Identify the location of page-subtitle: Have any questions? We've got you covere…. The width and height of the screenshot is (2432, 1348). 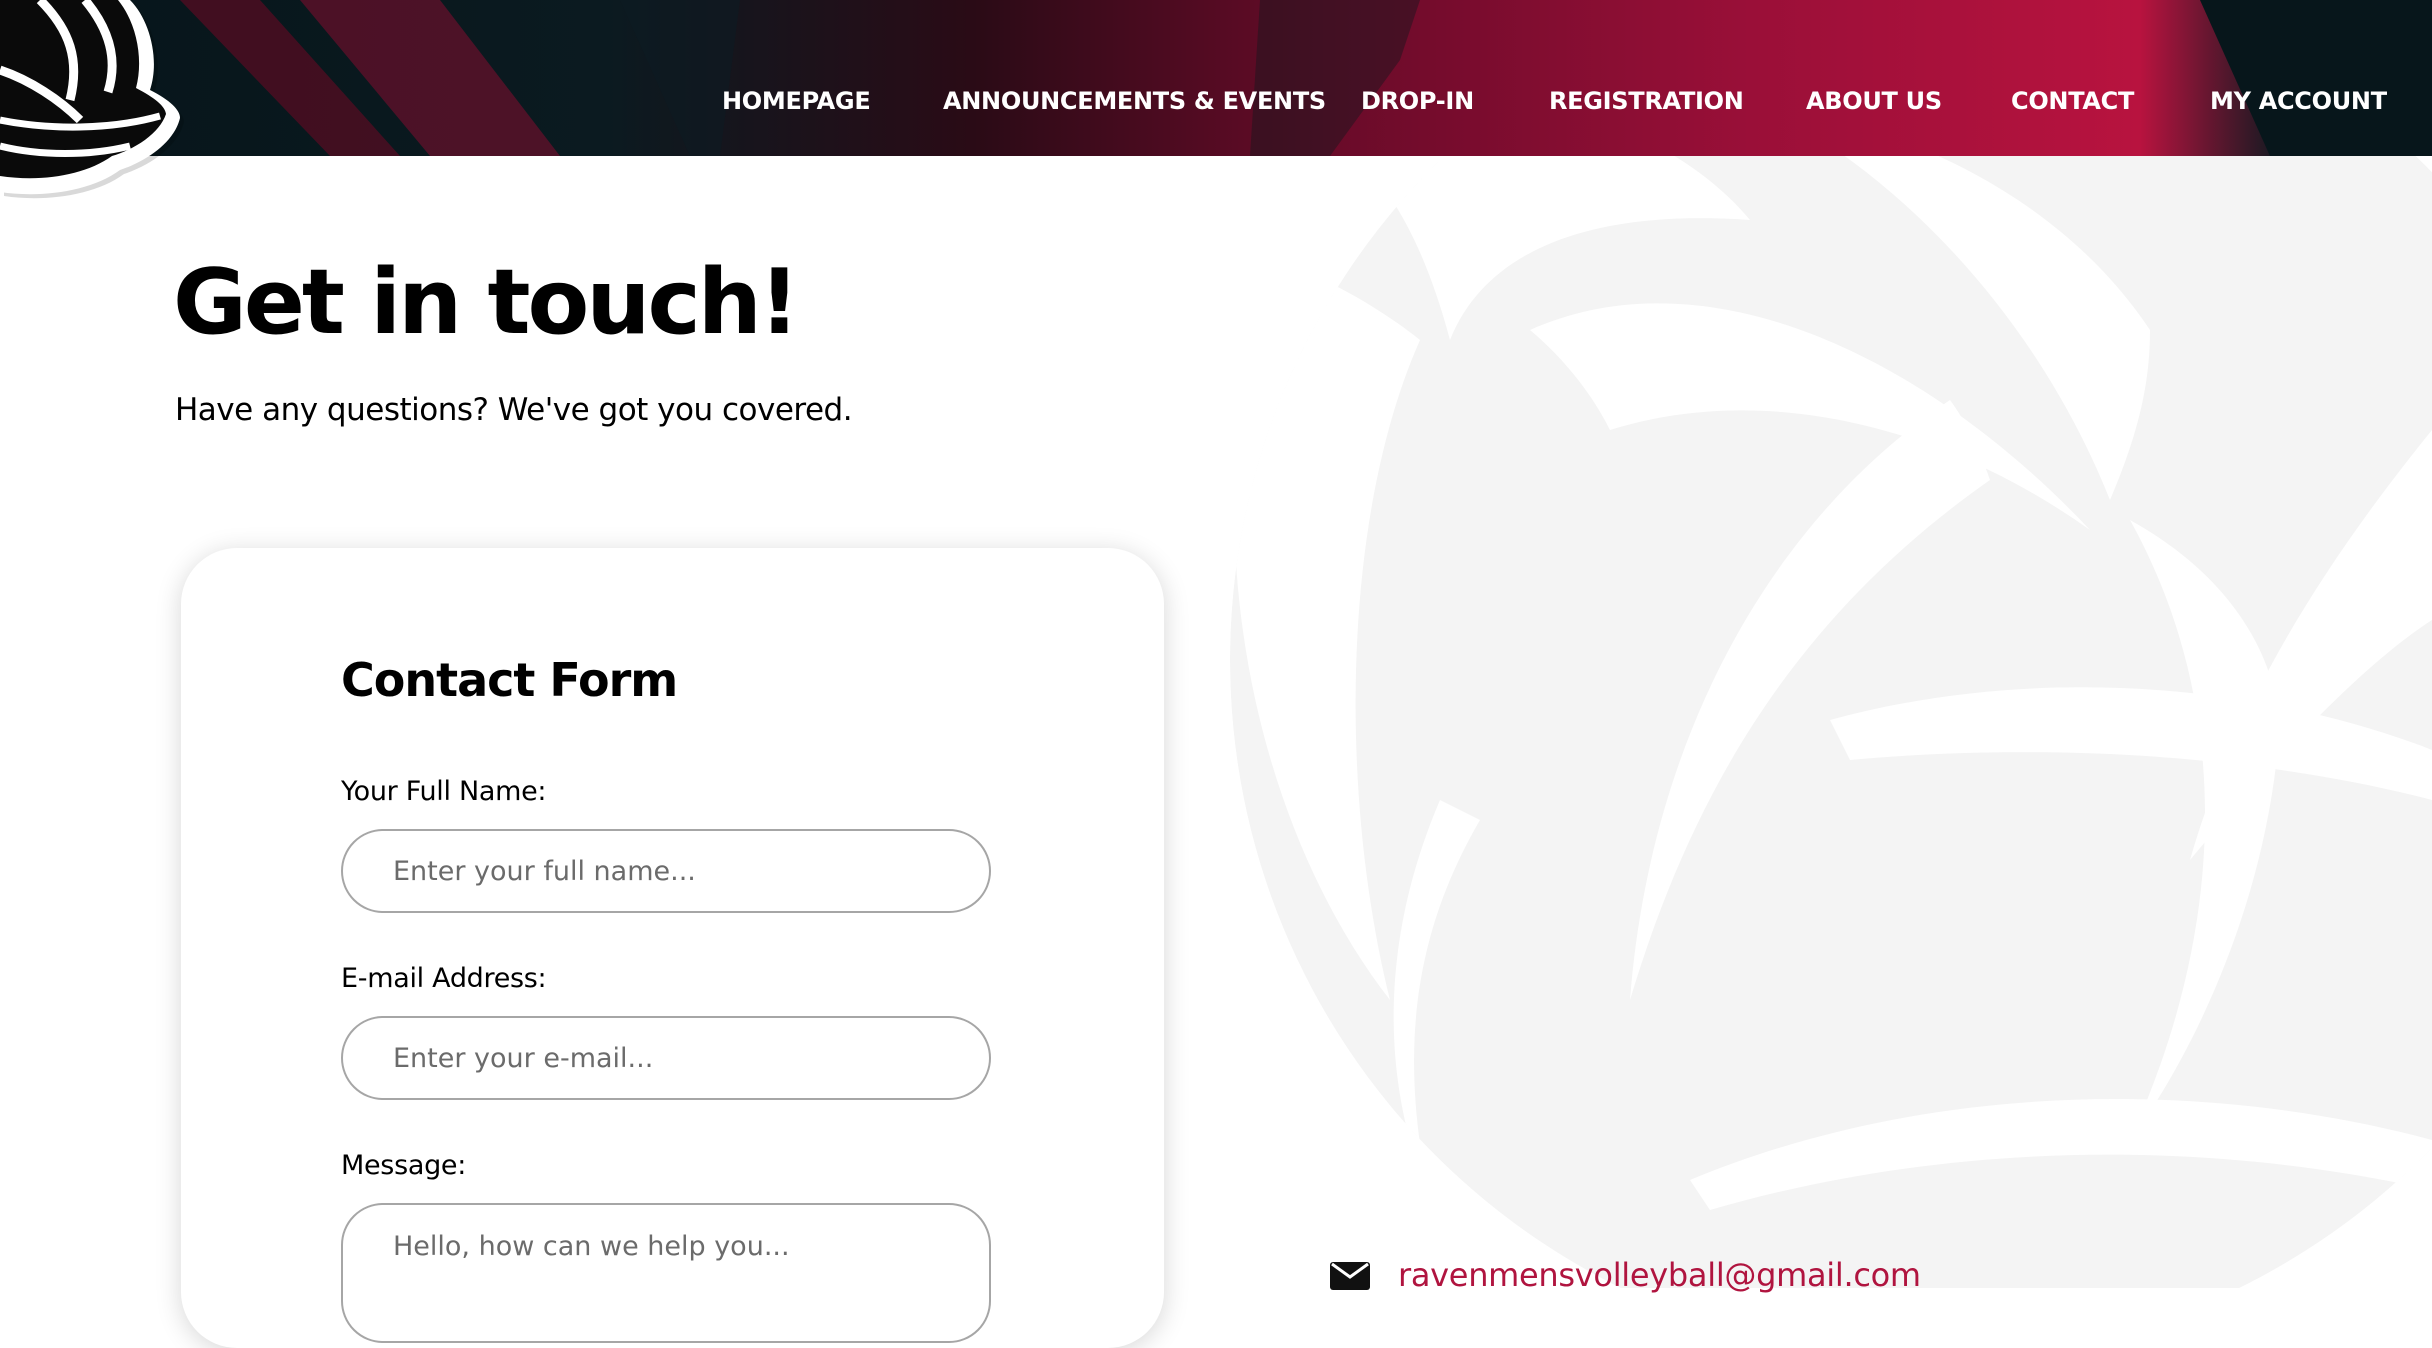
(514, 410).